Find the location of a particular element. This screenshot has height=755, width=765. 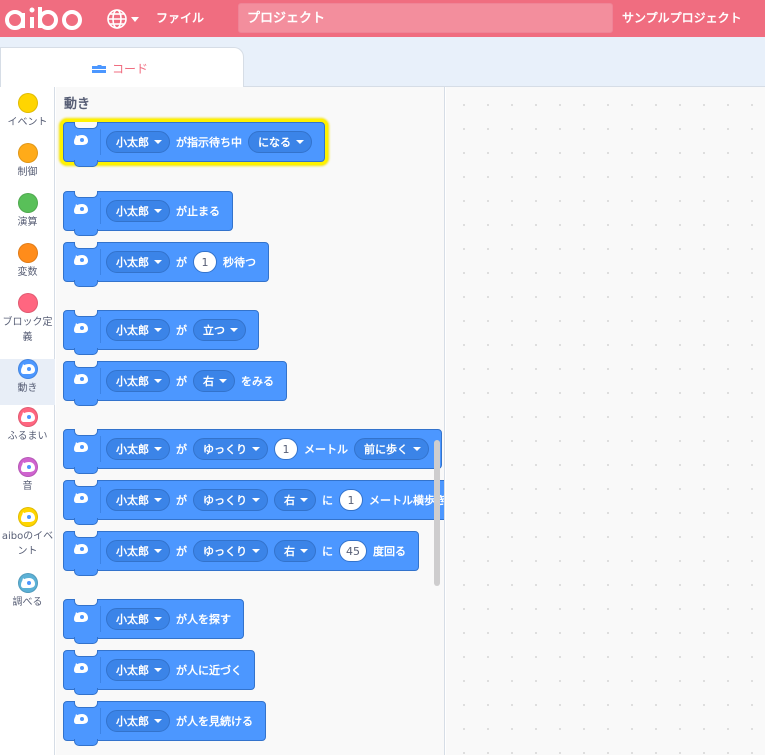

code-block: 小太郎 が 1 秒待つ is located at coordinates (166, 264).